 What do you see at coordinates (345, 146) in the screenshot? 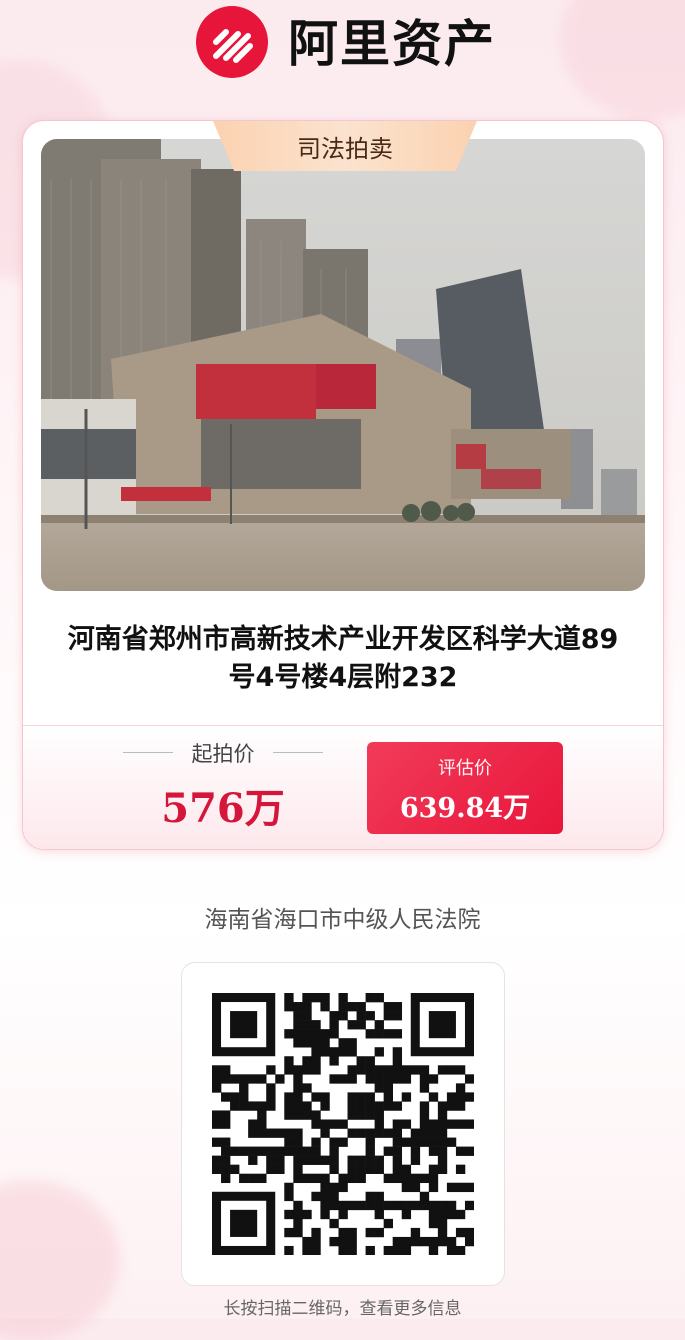
I see `auction-type-tag: 司法拍卖` at bounding box center [345, 146].